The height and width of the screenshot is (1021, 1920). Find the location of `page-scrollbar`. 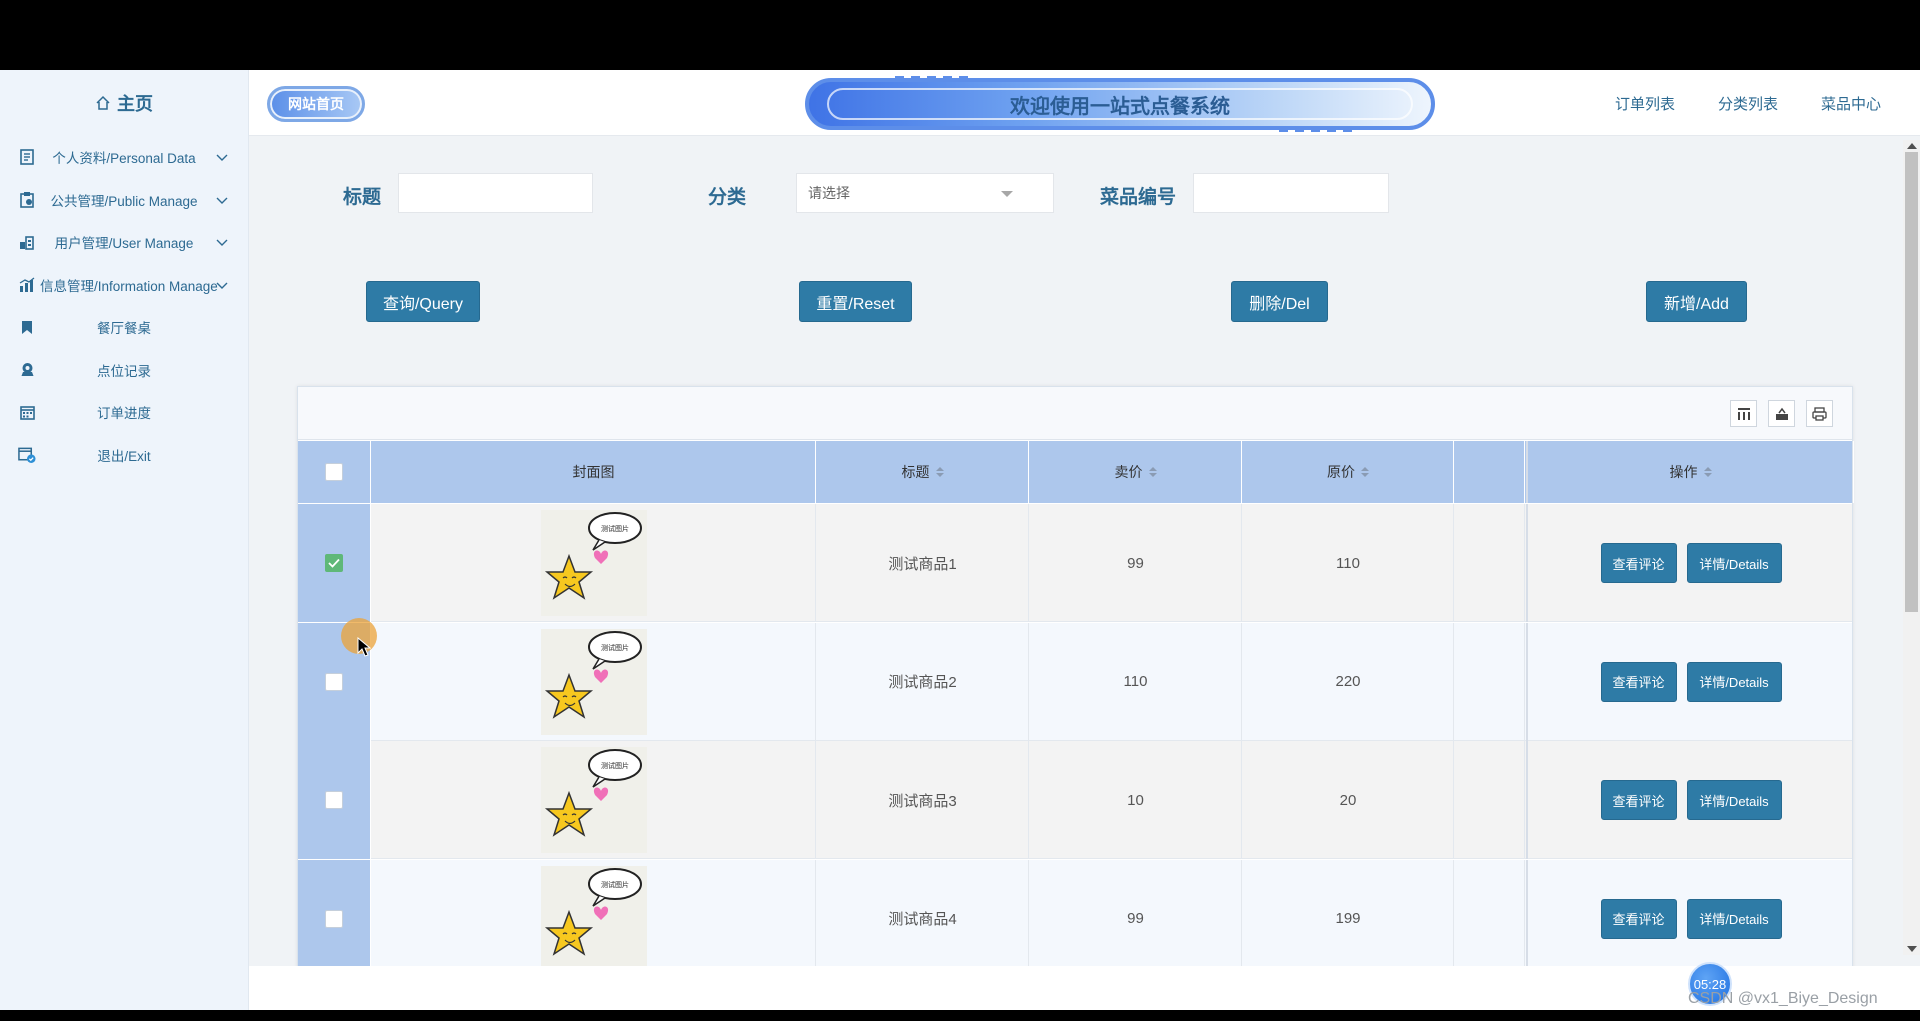

page-scrollbar is located at coordinates (1911, 547).